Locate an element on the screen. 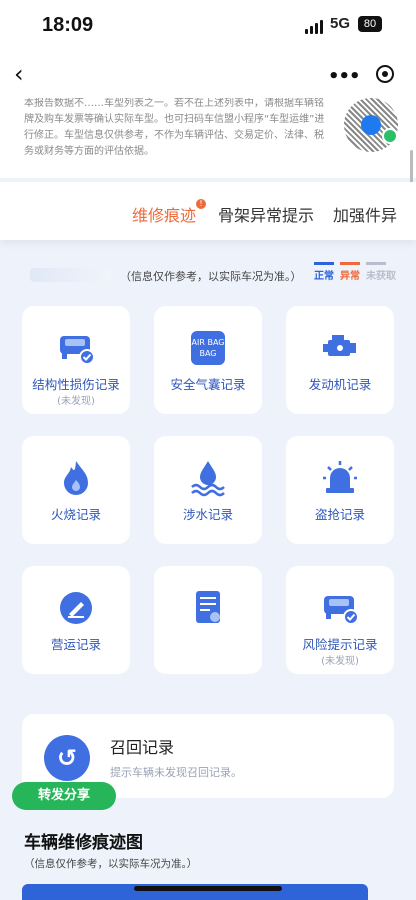 The image size is (416, 900). svg-text: AIR BAG is located at coordinates (208, 342).